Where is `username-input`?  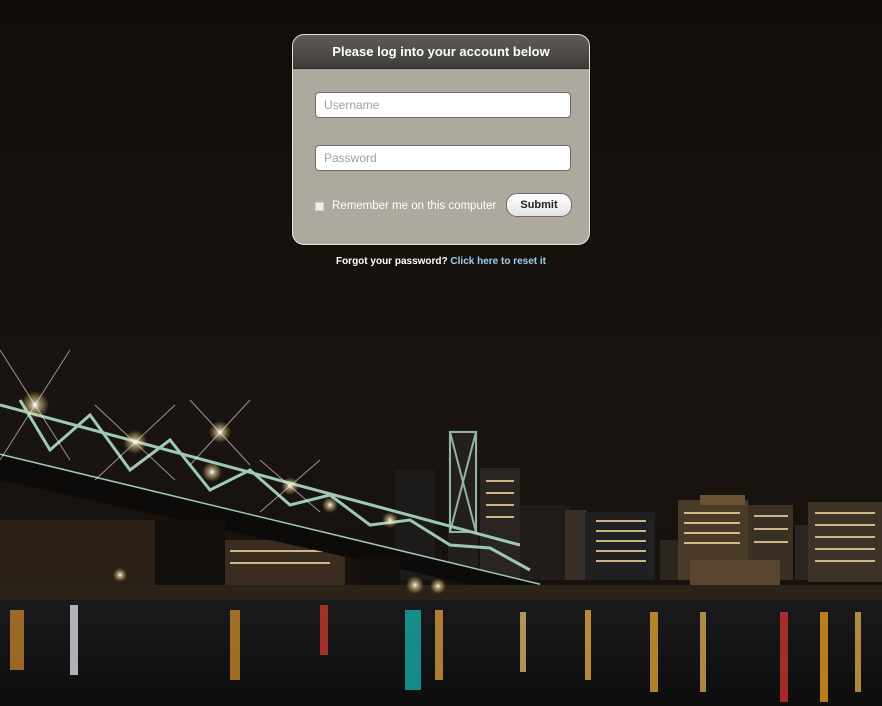
username-input is located at coordinates (443, 105).